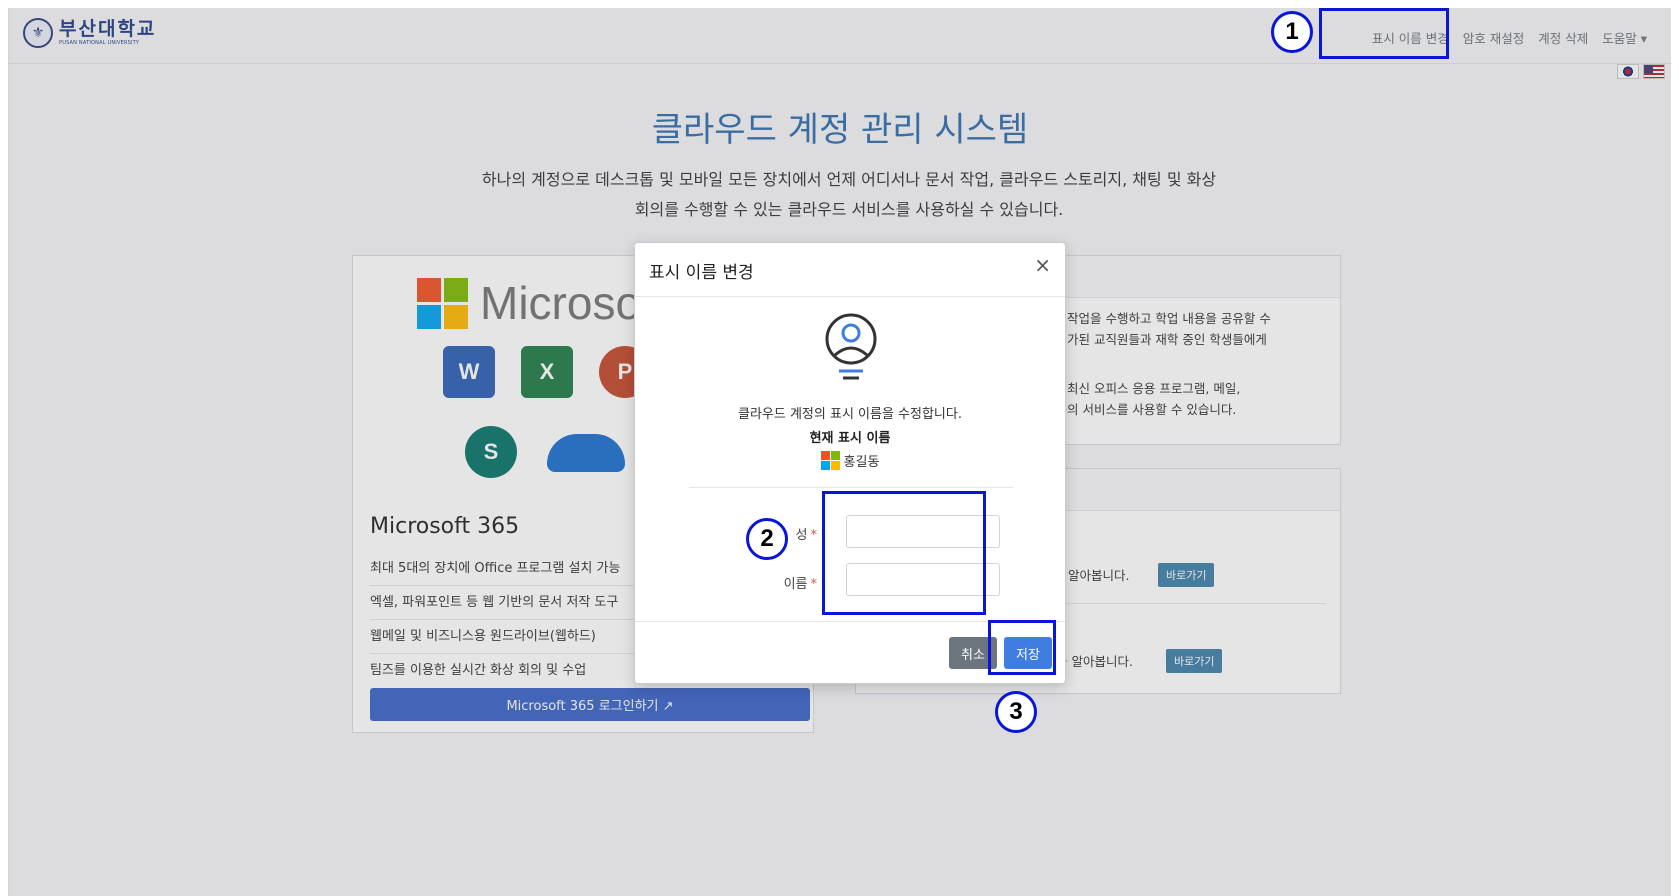 Image resolution: width=1679 pixels, height=896 pixels. Describe the element at coordinates (1292, 32) in the screenshot. I see `annotation-number-1: 1` at that location.